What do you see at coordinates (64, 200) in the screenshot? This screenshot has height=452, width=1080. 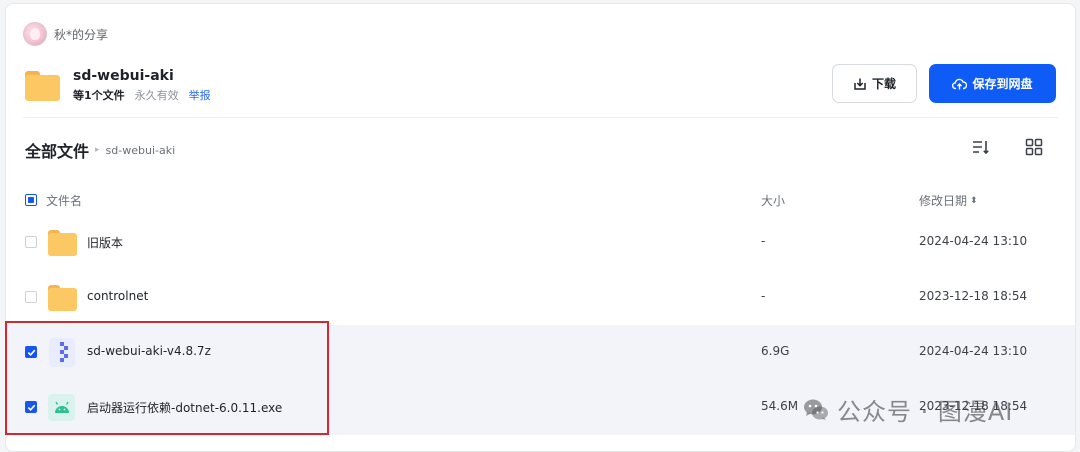 I see `column-name: 文件名` at bounding box center [64, 200].